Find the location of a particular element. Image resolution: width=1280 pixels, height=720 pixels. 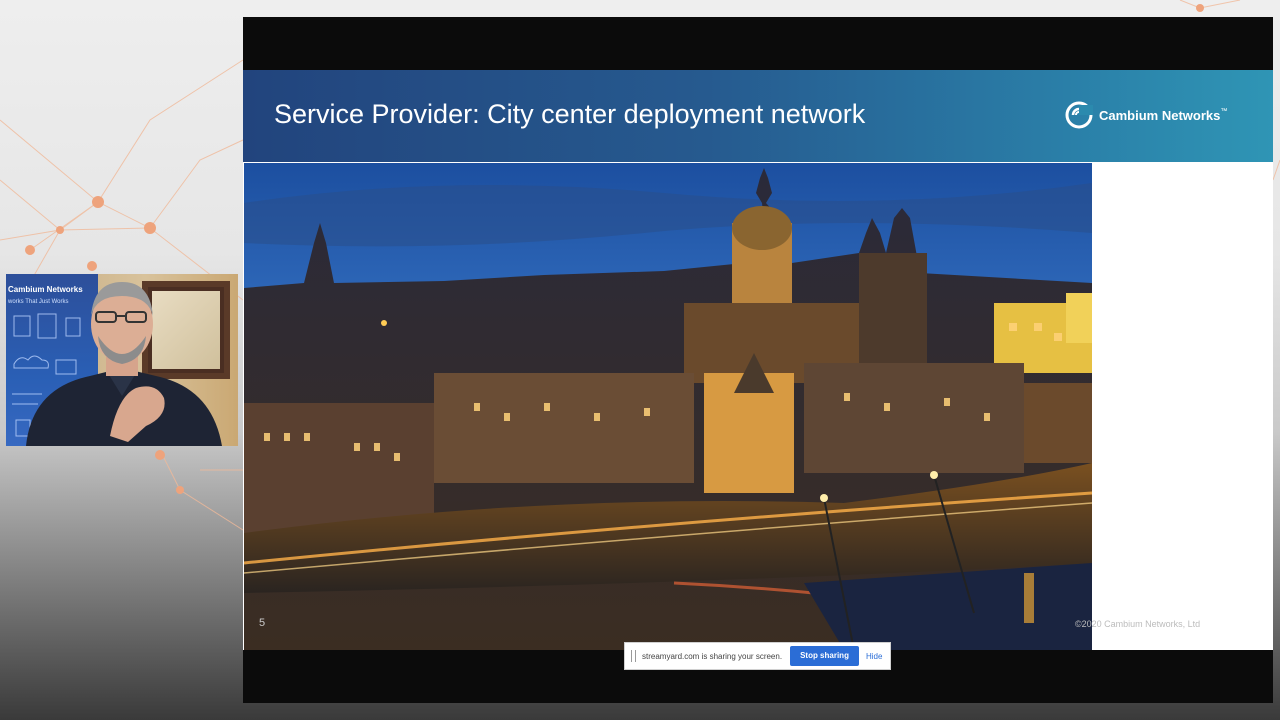

stop-sharing-button: Stop sharing is located at coordinates (824, 656).